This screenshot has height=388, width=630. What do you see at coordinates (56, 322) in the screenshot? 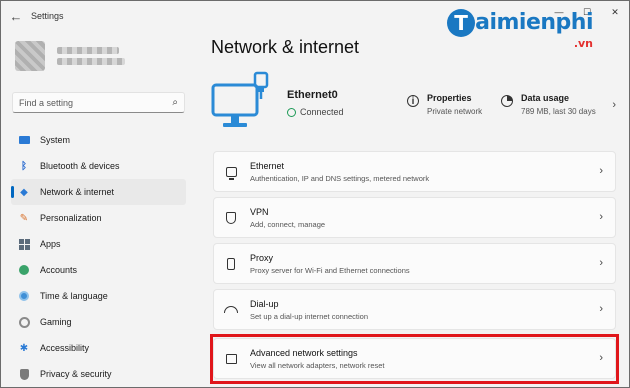
I see `sidebar-item-label: Gaming` at bounding box center [56, 322].